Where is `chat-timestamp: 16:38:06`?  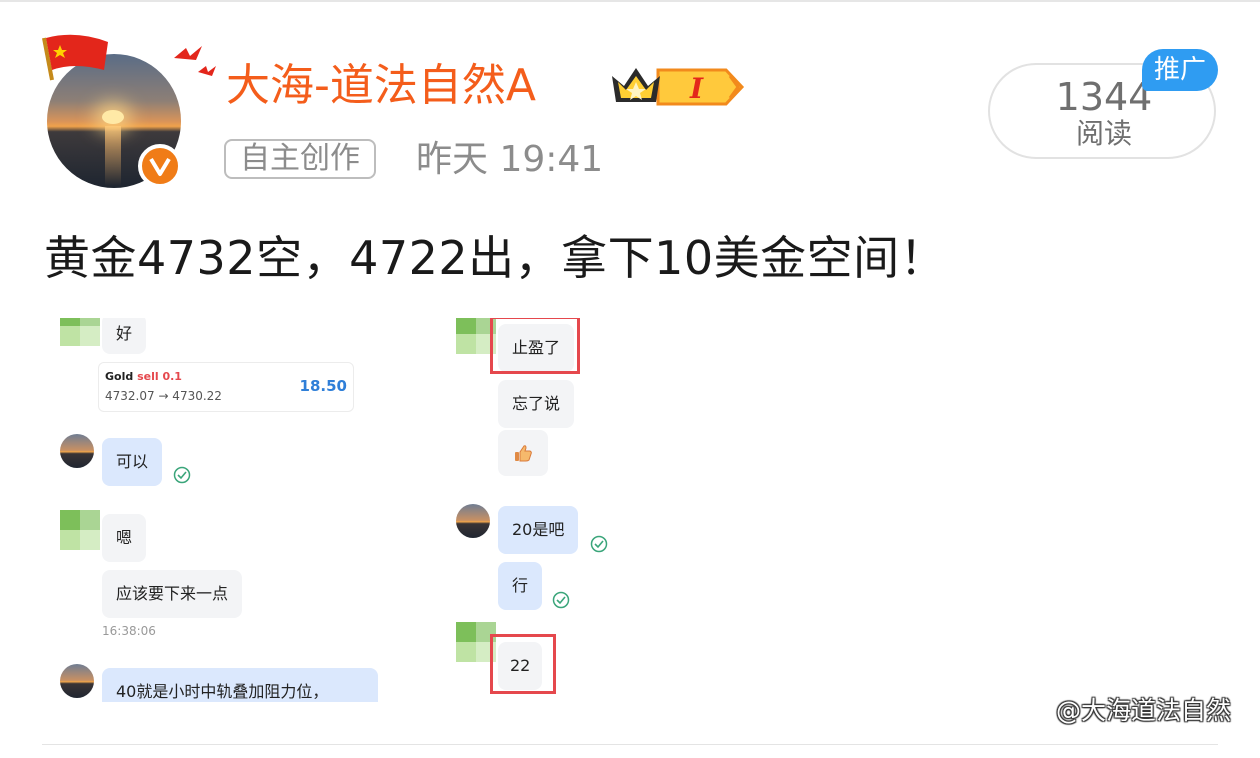
chat-timestamp: 16:38:06 is located at coordinates (129, 631).